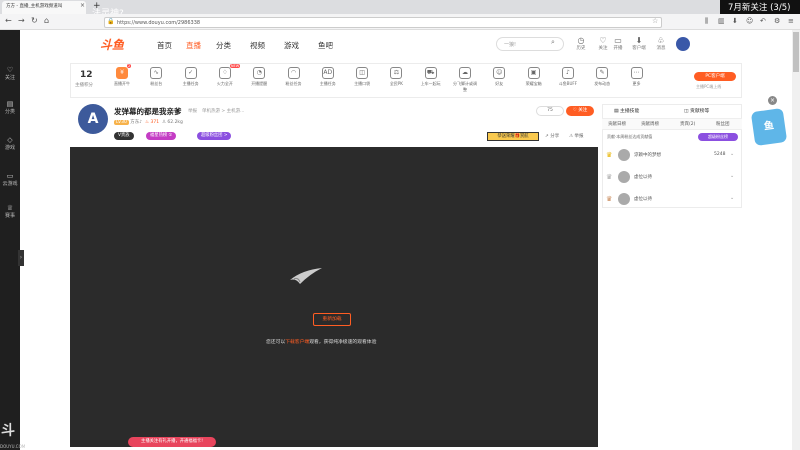 The width and height of the screenshot is (800, 450). What do you see at coordinates (552, 136) in the screenshot?
I see `share-button: ↗ 分享` at bounding box center [552, 136].